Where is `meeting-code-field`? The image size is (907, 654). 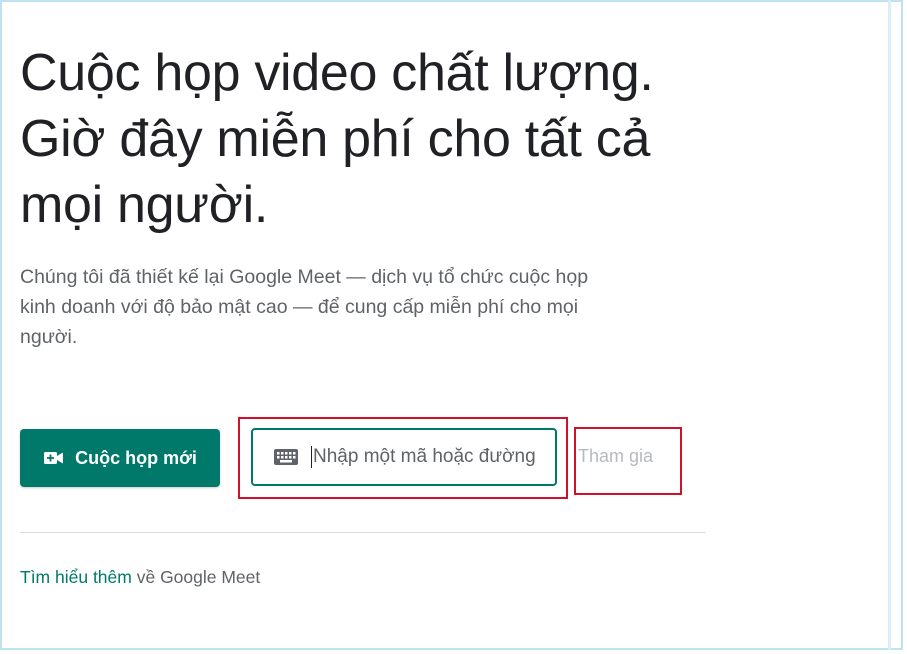
meeting-code-field is located at coordinates (404, 457).